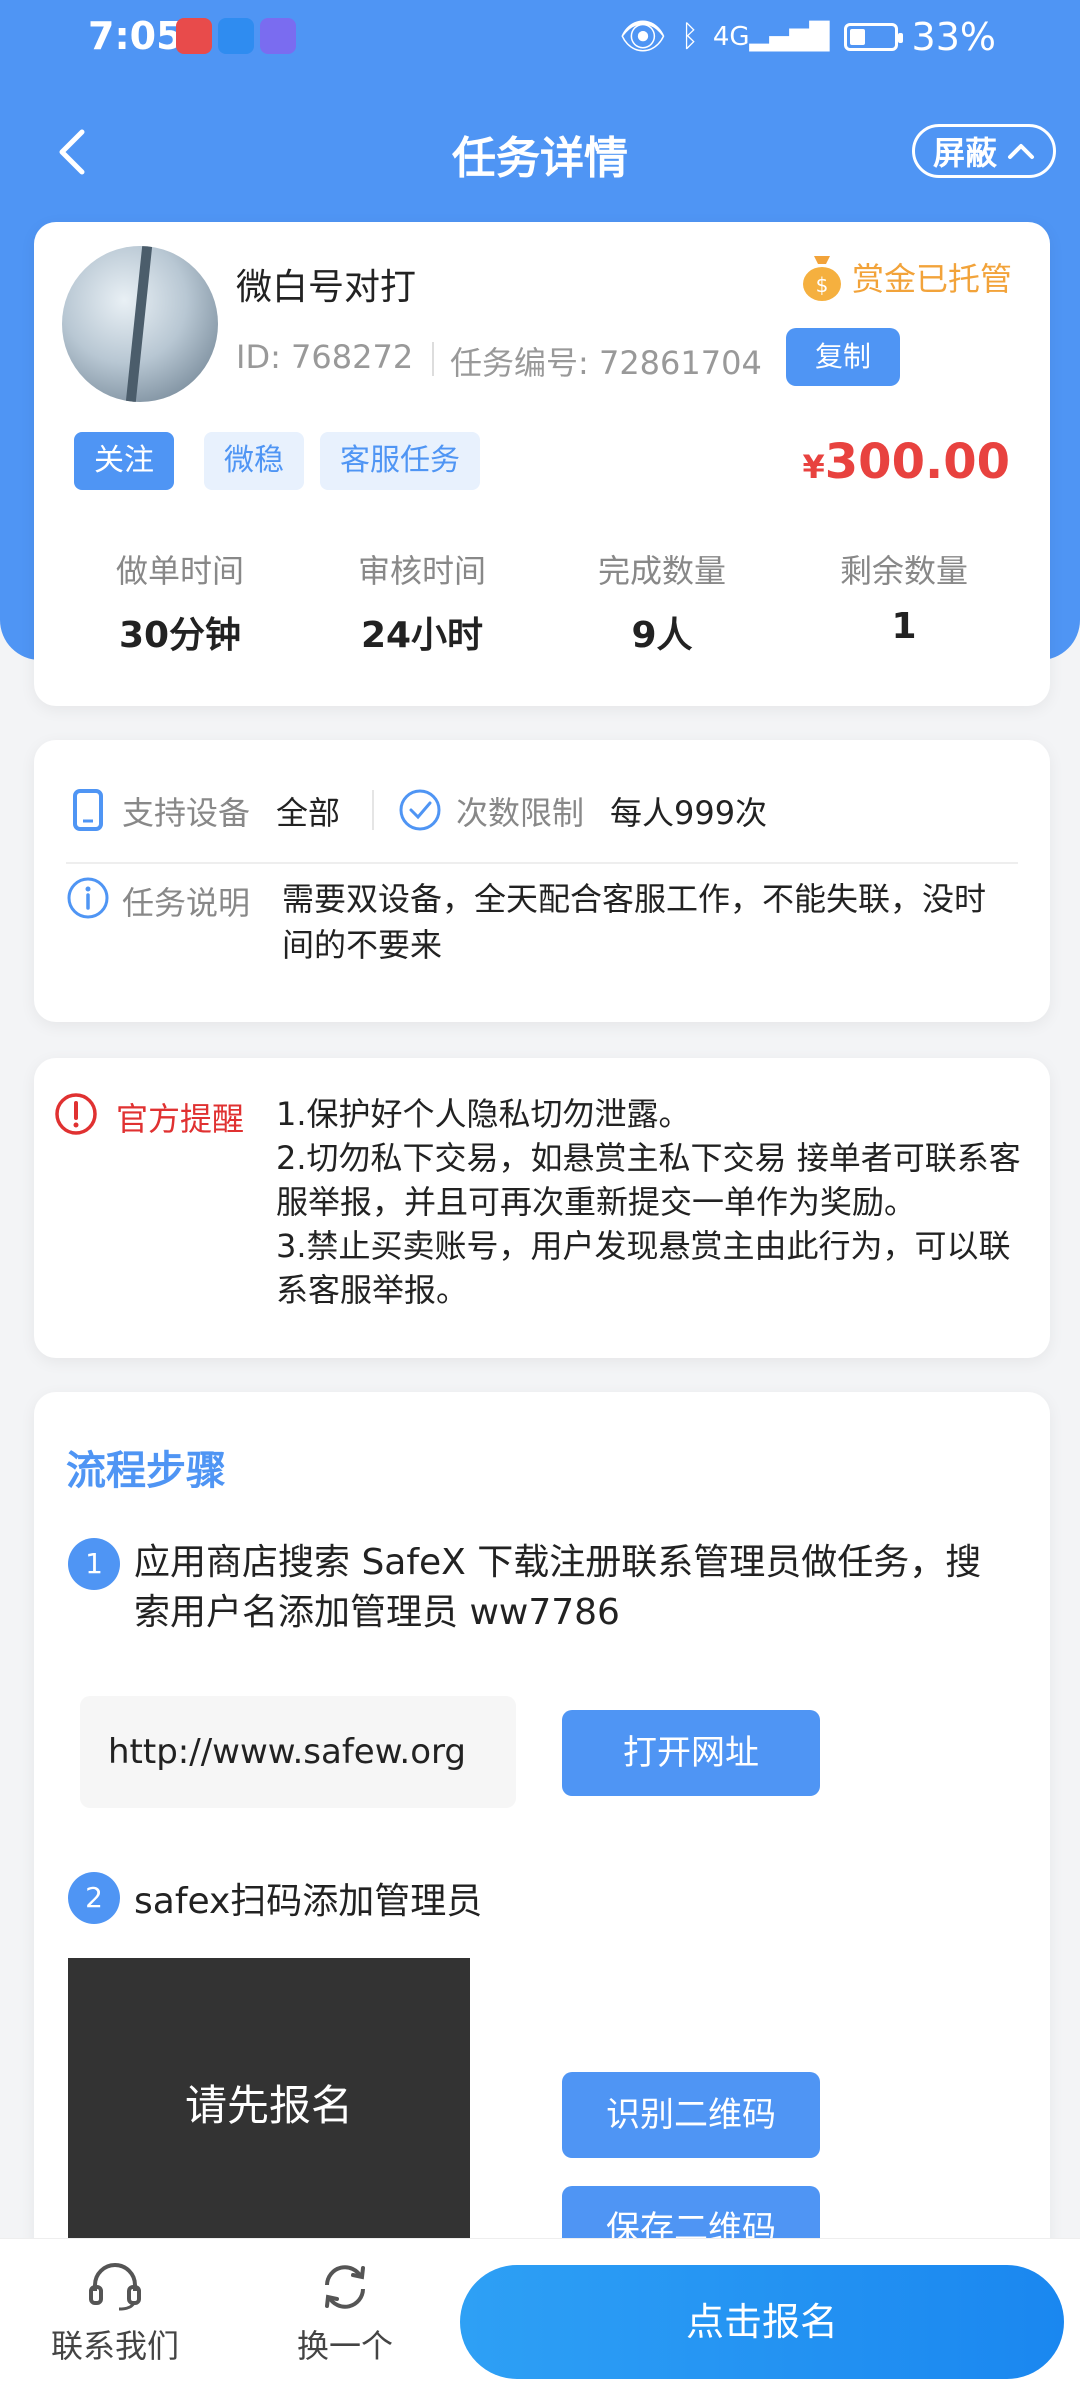 Image resolution: width=1080 pixels, height=2401 pixels. What do you see at coordinates (540, 155) in the screenshot?
I see `navigation-bar: 任务详情 屏蔽` at bounding box center [540, 155].